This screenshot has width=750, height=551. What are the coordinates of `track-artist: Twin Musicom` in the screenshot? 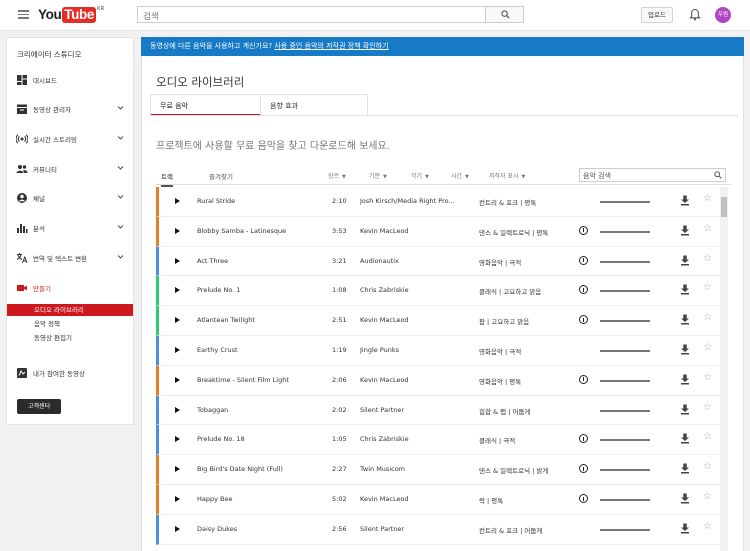 It's located at (415, 469).